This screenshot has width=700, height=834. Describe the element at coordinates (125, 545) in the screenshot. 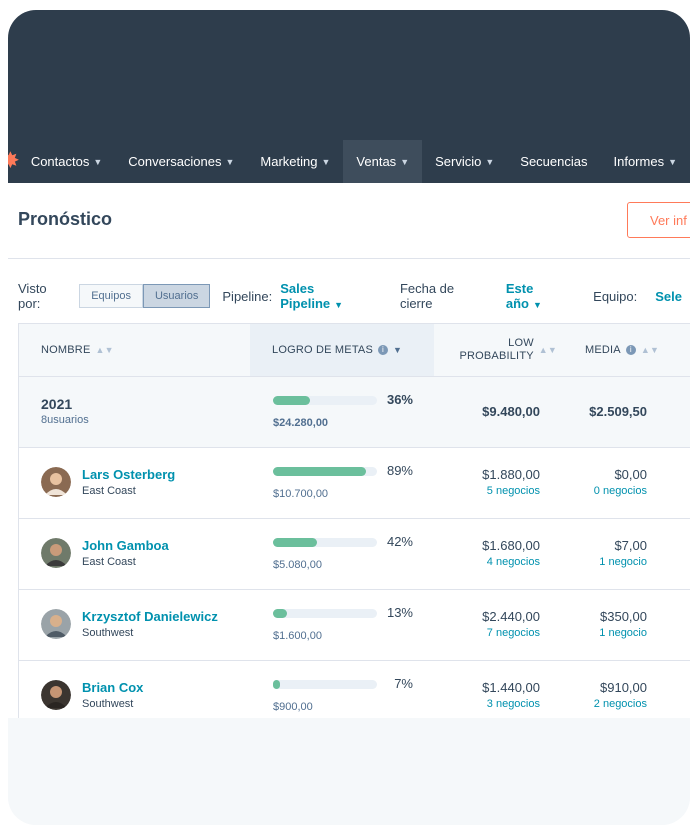

I see `person-name-link: John Gamboa` at that location.